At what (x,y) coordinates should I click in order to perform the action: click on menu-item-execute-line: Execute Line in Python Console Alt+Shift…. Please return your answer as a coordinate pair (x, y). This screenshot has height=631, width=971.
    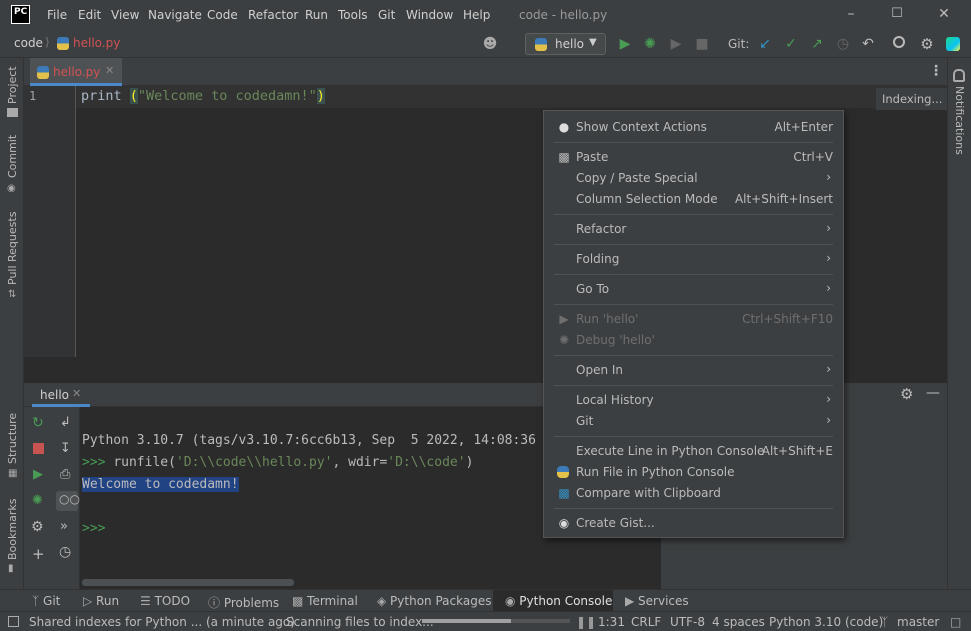
    Looking at the image, I should click on (693, 451).